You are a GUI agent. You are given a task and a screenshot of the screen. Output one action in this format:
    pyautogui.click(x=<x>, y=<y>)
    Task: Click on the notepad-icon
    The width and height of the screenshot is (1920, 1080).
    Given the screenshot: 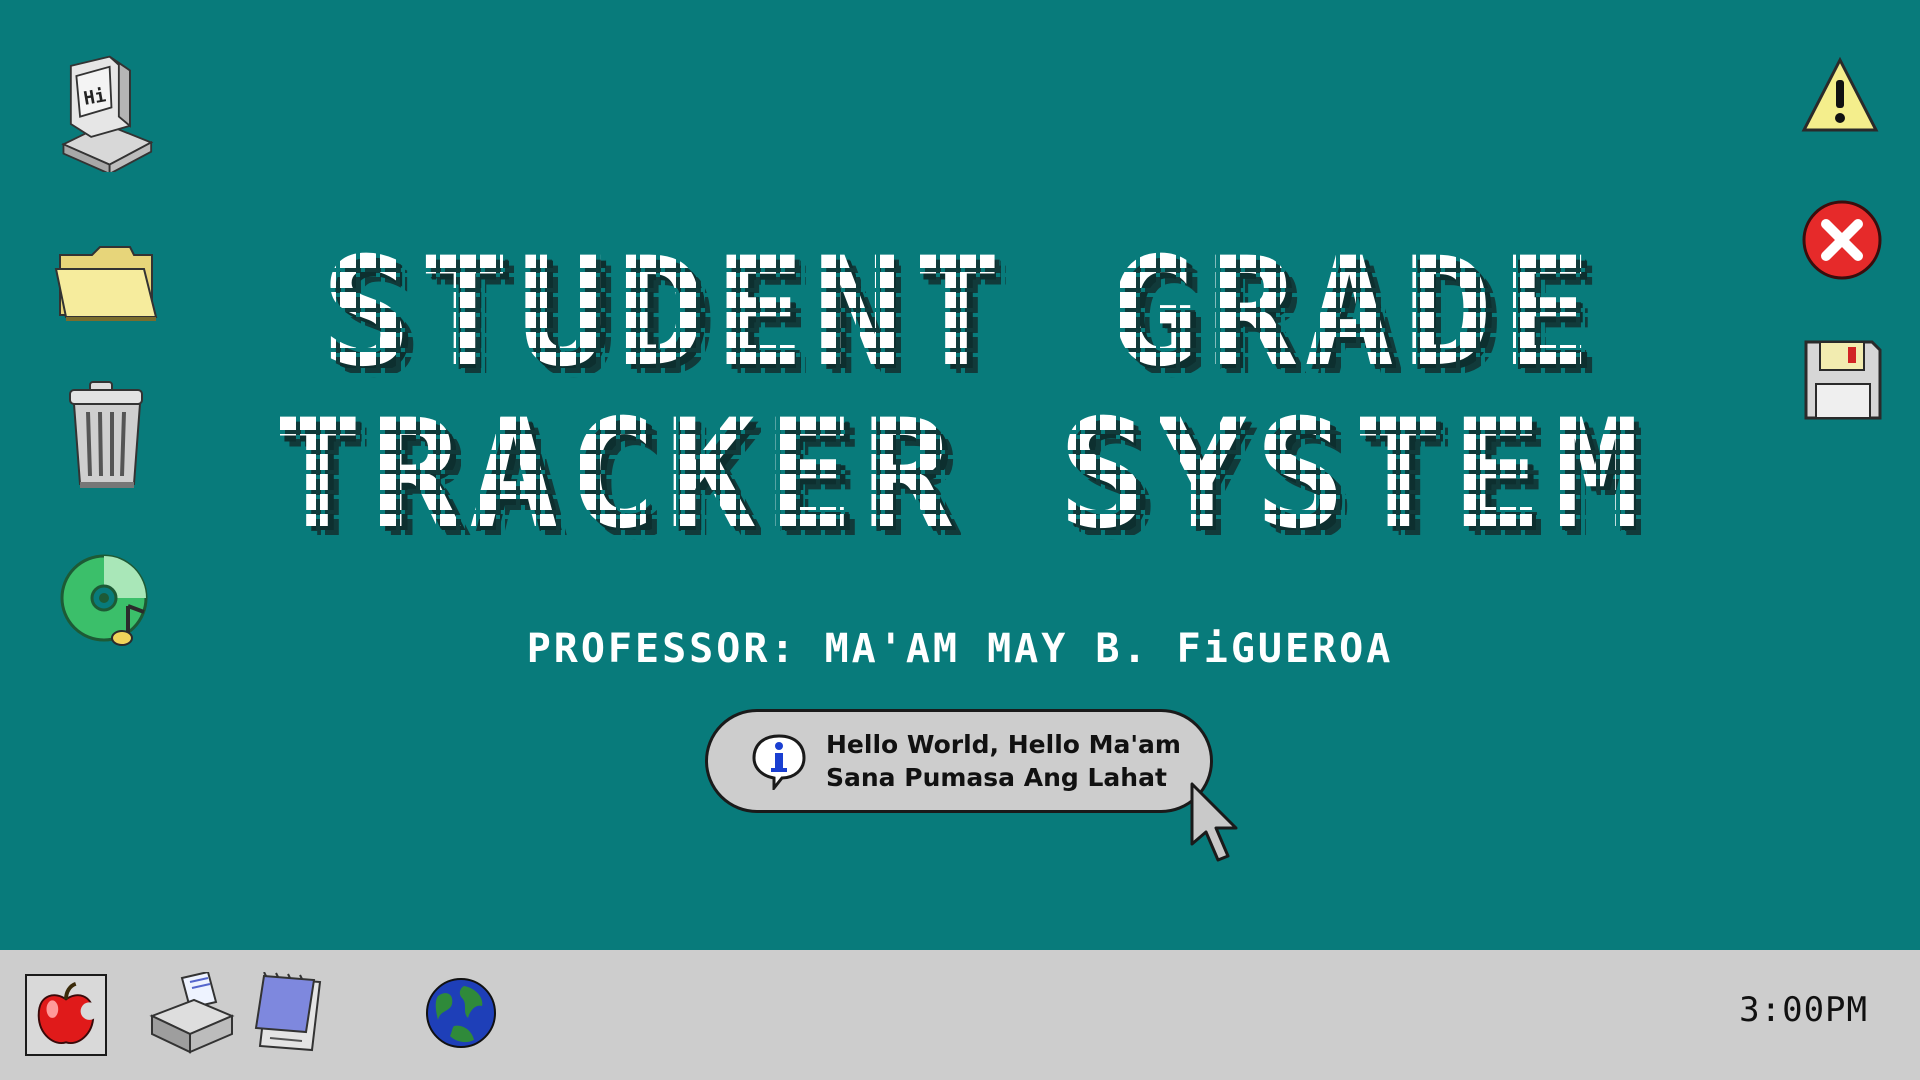 What is the action you would take?
    pyautogui.click(x=288, y=1014)
    